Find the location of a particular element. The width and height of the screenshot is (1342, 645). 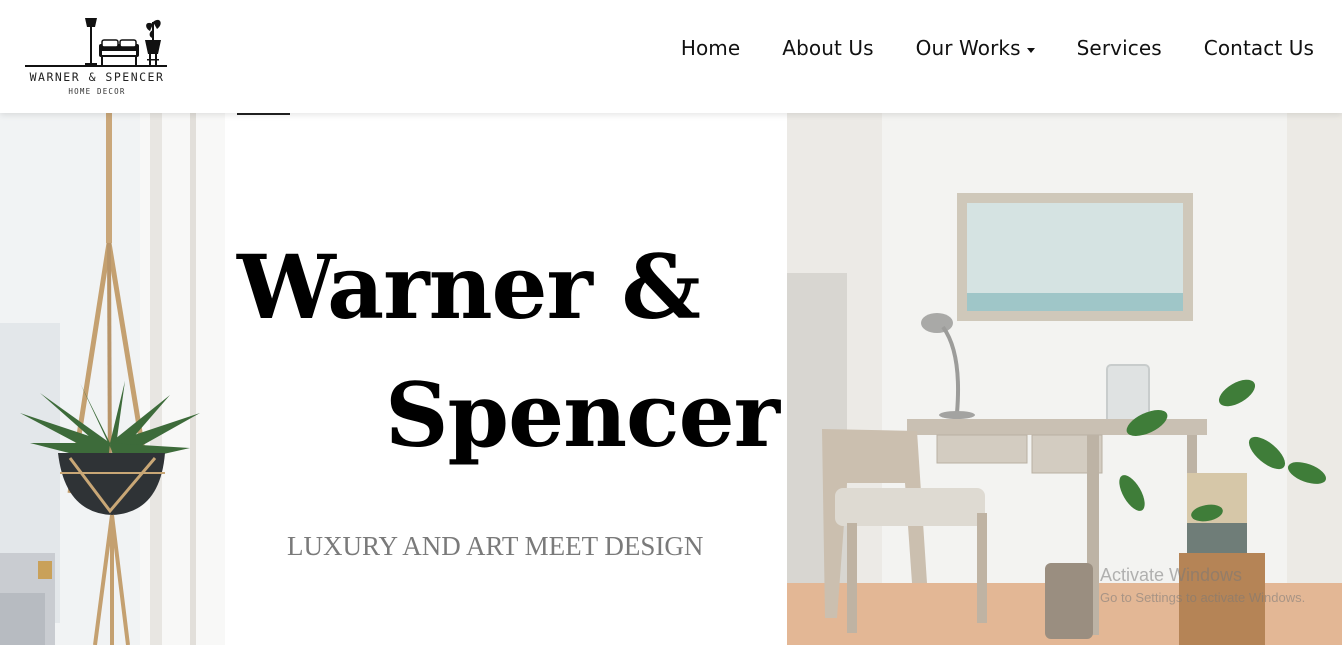

watermark-subtitle: Go to Settings to activate Windows. is located at coordinates (1203, 597).